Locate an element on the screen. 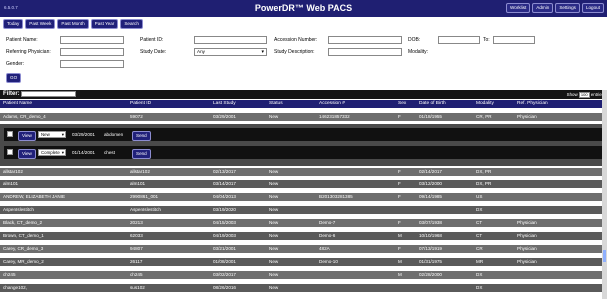  past-week-button: Past Week is located at coordinates (40, 24).